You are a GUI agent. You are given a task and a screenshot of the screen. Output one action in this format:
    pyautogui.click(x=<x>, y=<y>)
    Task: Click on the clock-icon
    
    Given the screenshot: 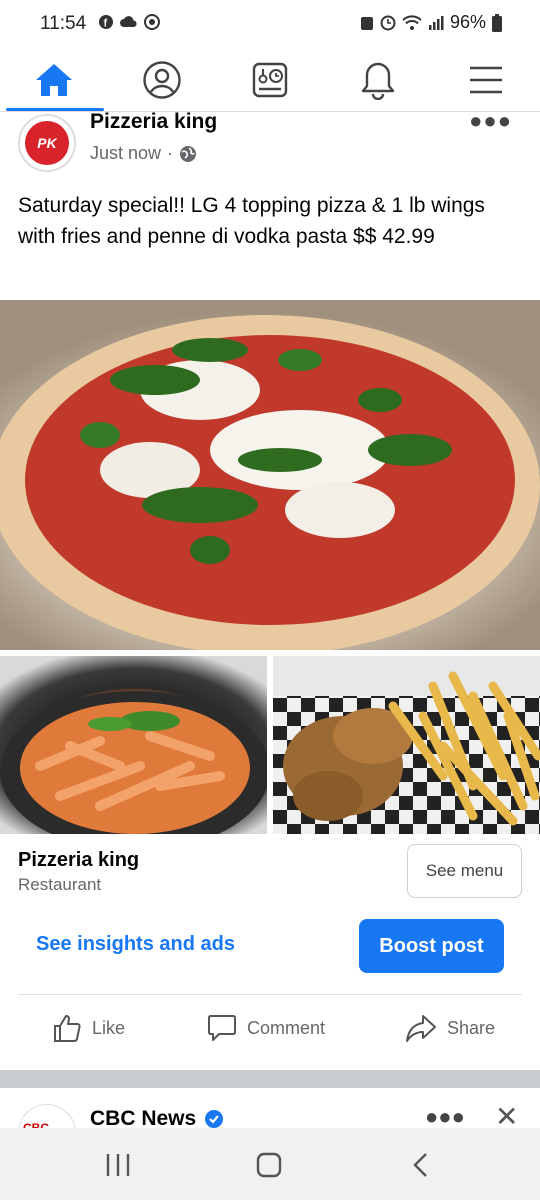 What is the action you would take?
    pyautogui.click(x=388, y=22)
    